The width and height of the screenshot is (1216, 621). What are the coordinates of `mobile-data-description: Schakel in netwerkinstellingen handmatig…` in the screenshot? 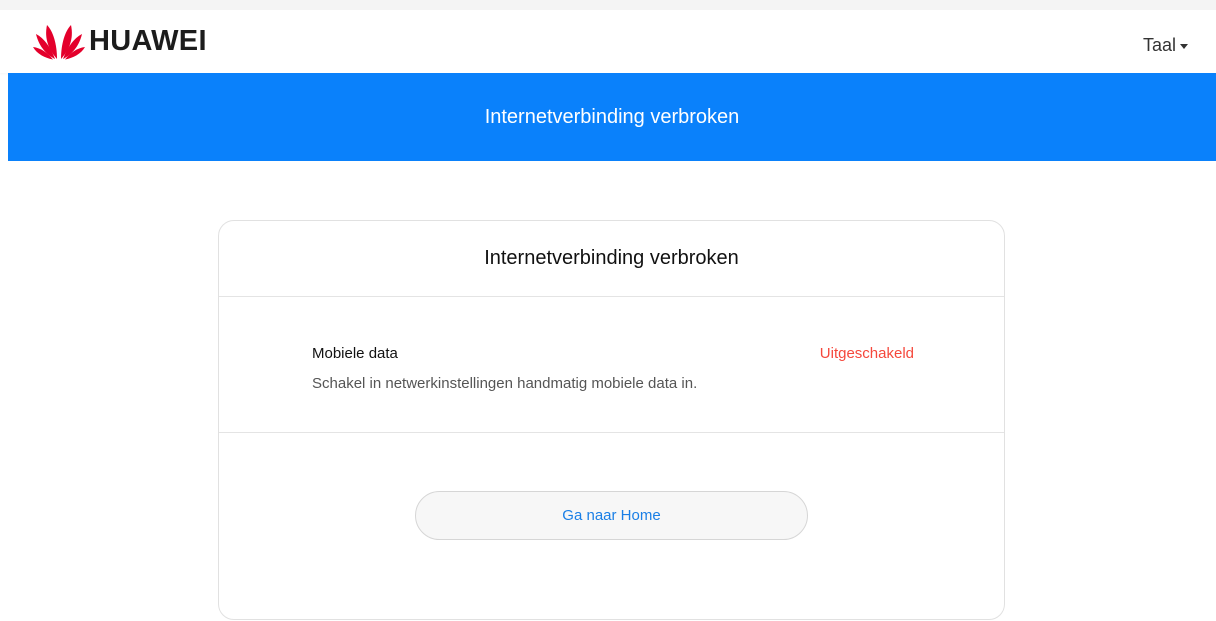 It's located at (505, 383).